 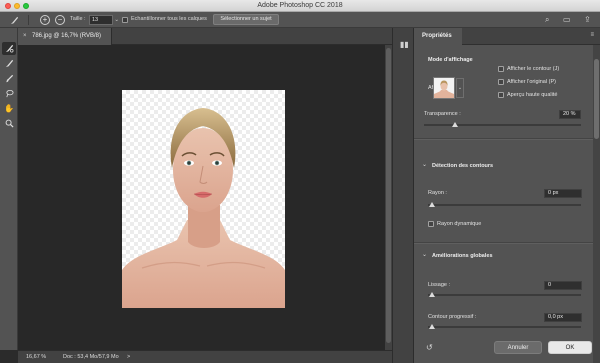 I want to click on status-bar: 16,67 % Doc : 53,4 Mo/57,9 Mo >, so click(x=205, y=356).